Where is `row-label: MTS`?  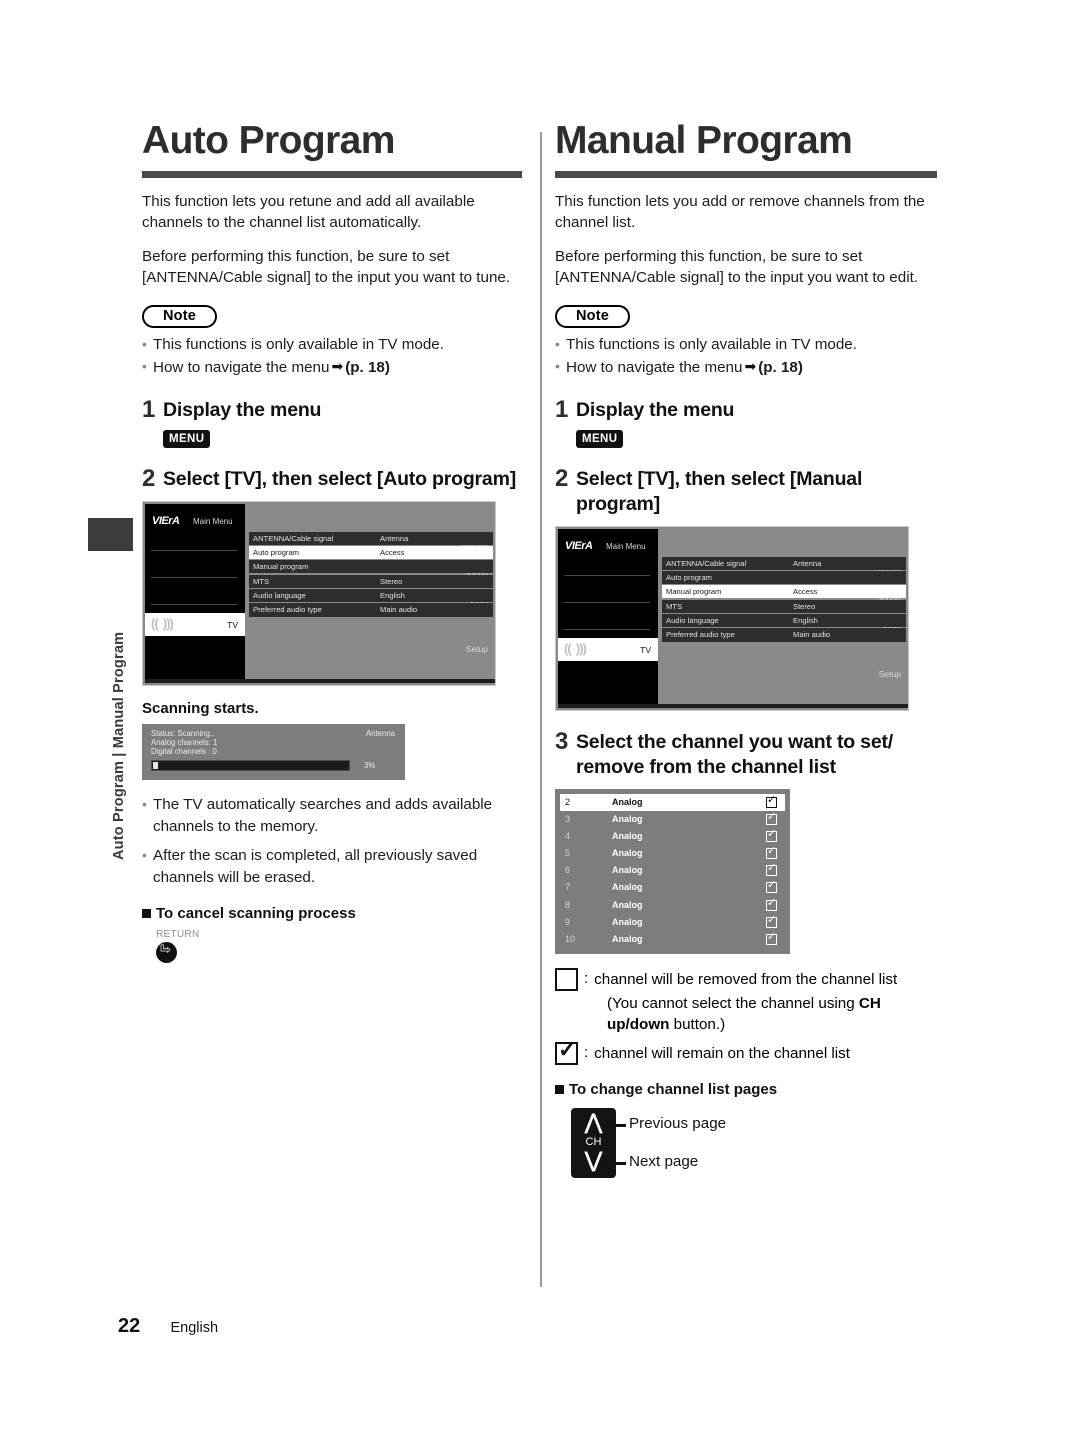
row-label: MTS is located at coordinates (674, 606).